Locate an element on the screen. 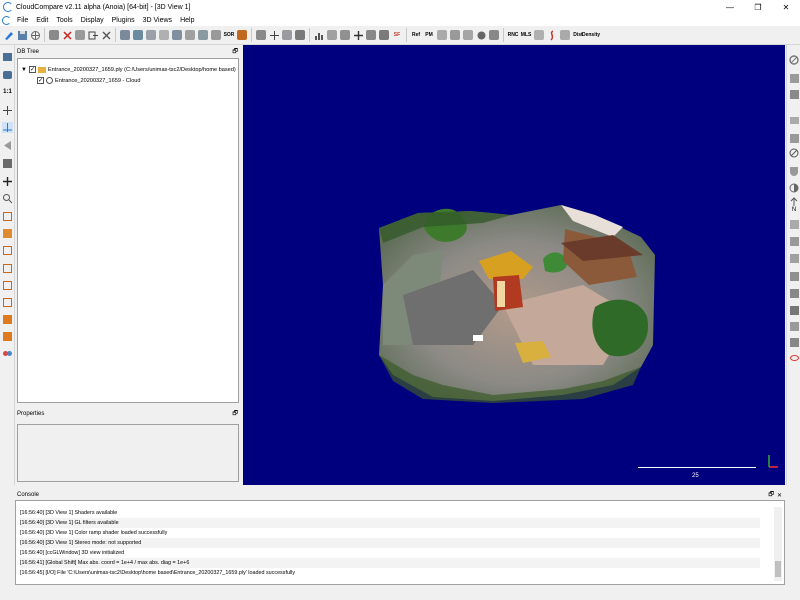  scrollbar-thumb is located at coordinates (778, 569).